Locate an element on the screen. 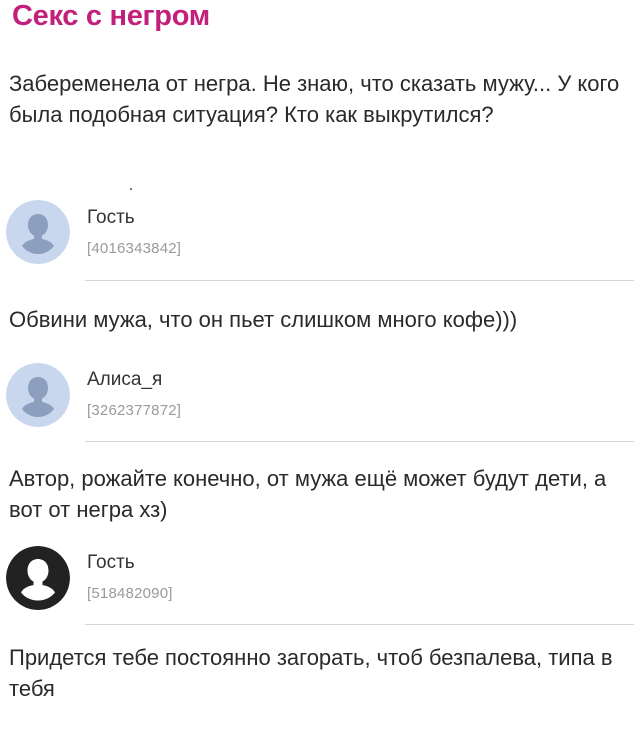 Image resolution: width=640 pixels, height=729 pixels. comment-author: Алиса_я is located at coordinates (124, 380).